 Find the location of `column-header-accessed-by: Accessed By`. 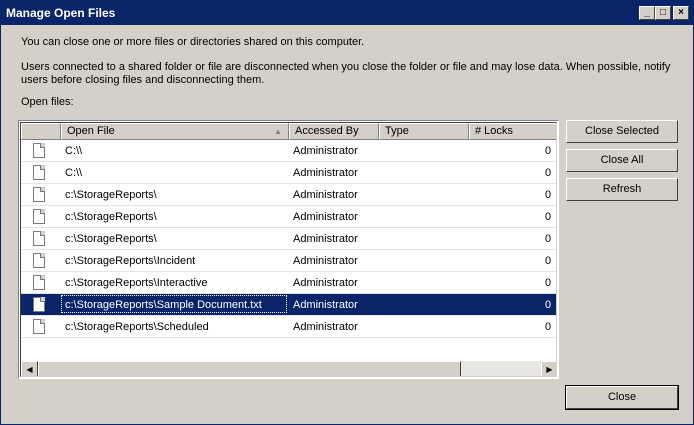

column-header-accessed-by: Accessed By is located at coordinates (334, 131).